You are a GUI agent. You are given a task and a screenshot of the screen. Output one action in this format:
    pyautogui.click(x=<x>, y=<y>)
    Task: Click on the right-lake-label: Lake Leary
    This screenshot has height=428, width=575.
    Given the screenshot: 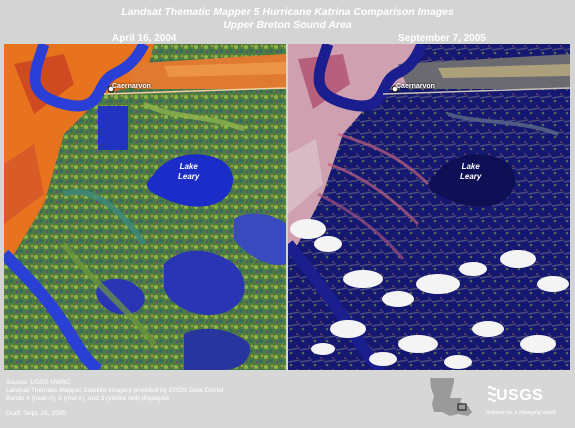 What is the action you would take?
    pyautogui.click(x=470, y=172)
    